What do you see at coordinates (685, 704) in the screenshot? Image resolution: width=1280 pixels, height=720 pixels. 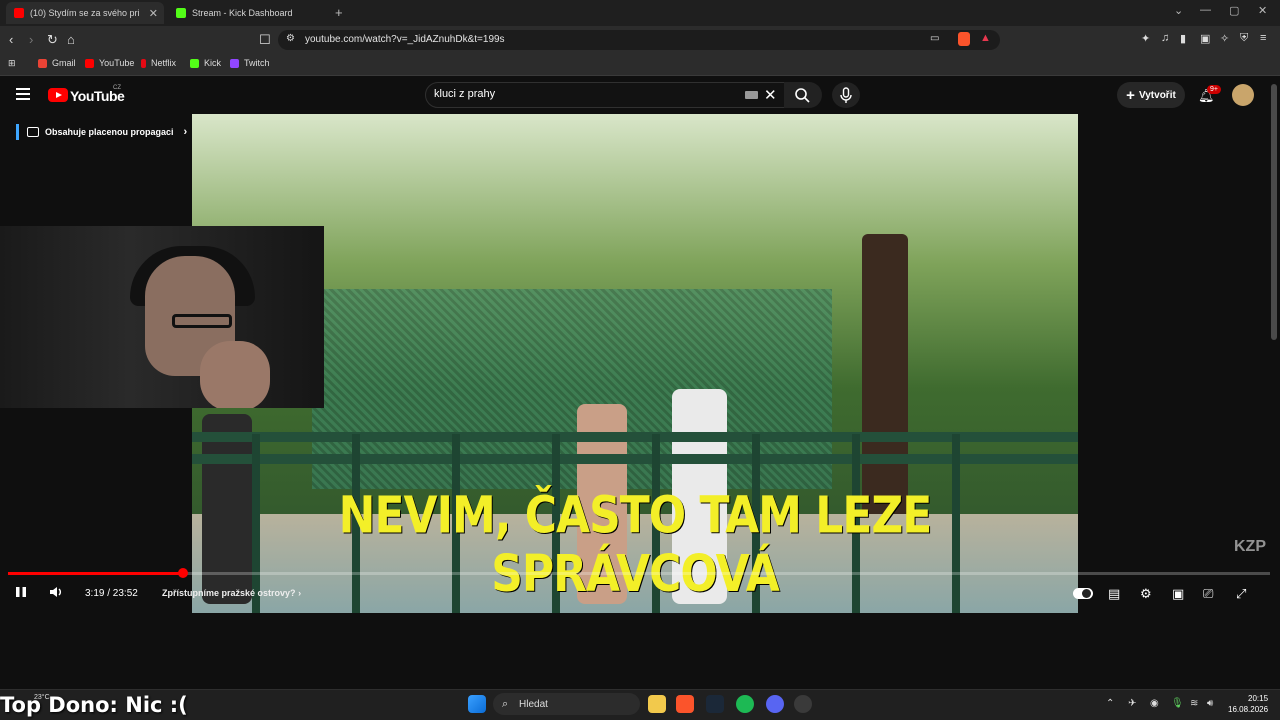 I see `brave-browser-icon` at bounding box center [685, 704].